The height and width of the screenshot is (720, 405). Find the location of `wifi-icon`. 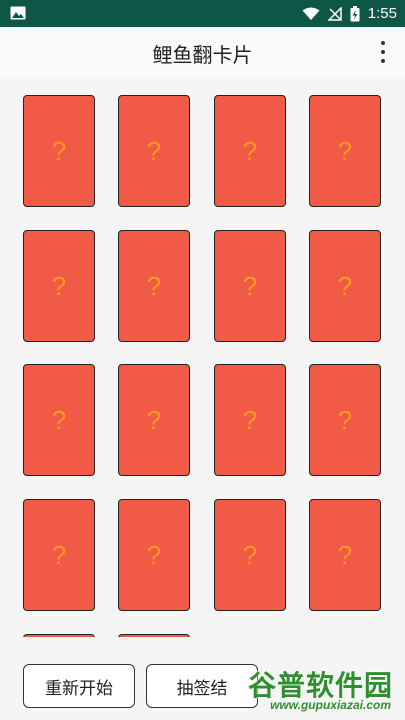

wifi-icon is located at coordinates (311, 13).